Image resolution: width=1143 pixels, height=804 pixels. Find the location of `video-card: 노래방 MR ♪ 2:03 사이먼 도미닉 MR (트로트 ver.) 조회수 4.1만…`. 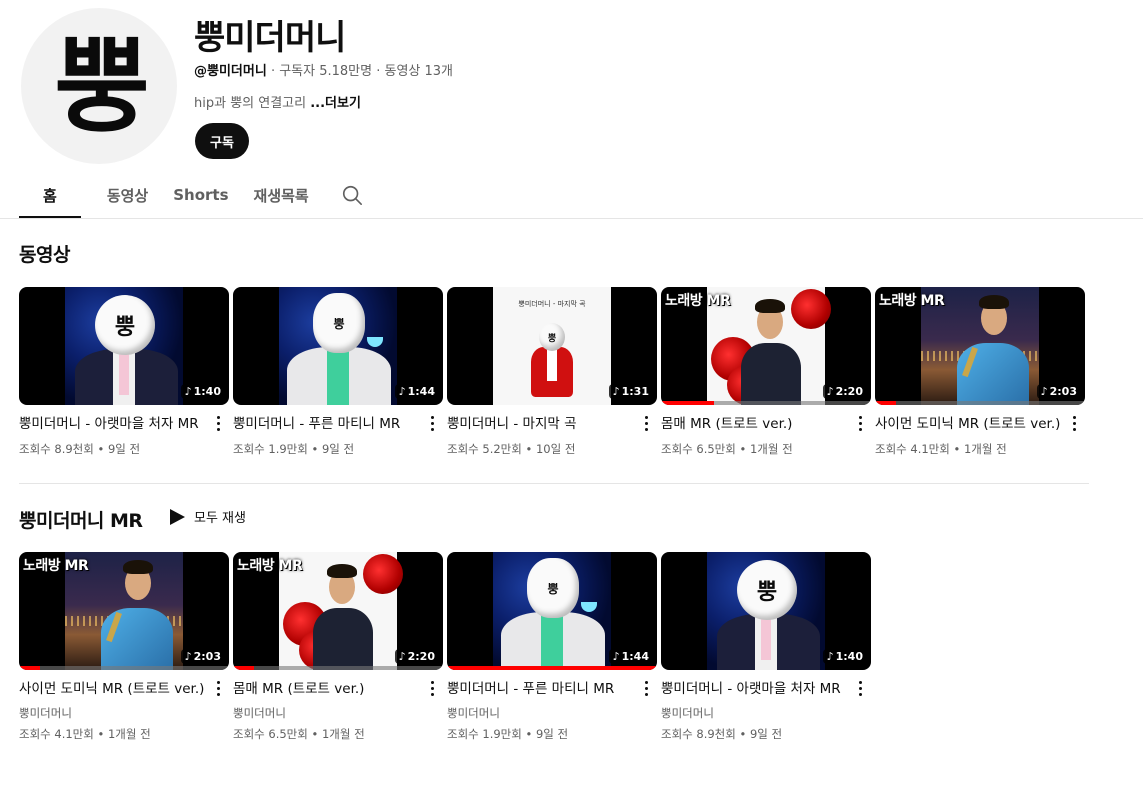

video-card: 노래방 MR ♪ 2:03 사이먼 도미닉 MR (트로트 ver.) 조회수 4.1만… is located at coordinates (980, 372).